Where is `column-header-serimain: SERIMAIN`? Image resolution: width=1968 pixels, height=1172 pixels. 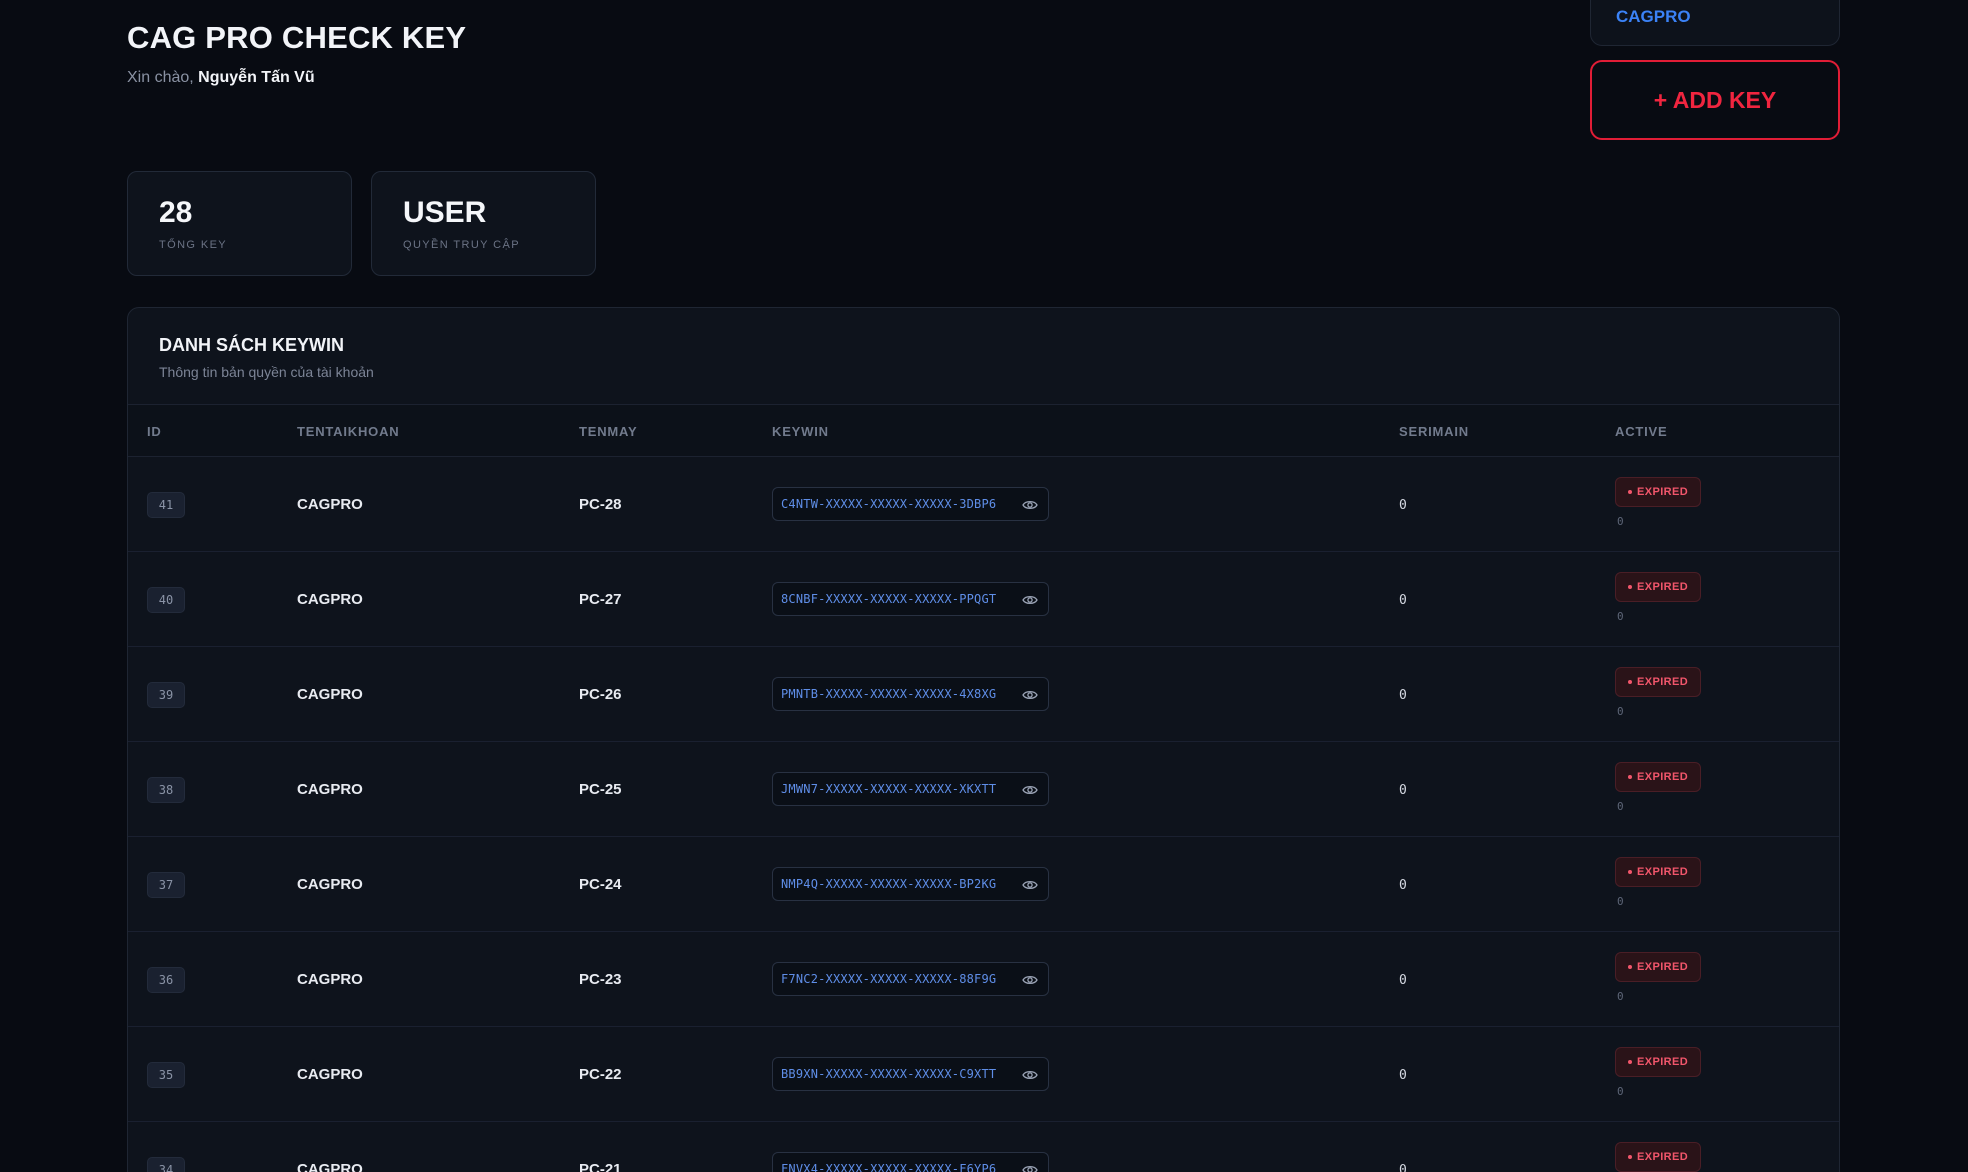
column-header-serimain: SERIMAIN is located at coordinates (1434, 431).